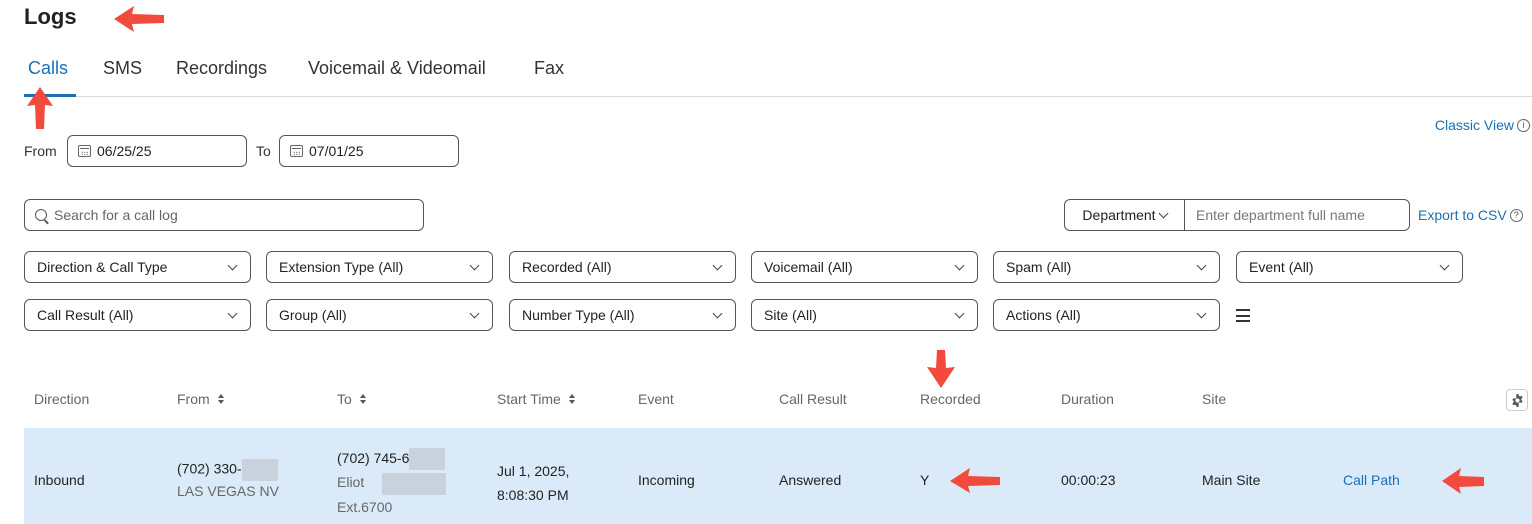  Describe the element at coordinates (124, 151) in the screenshot. I see `from-date-value: 06/25/25` at that location.